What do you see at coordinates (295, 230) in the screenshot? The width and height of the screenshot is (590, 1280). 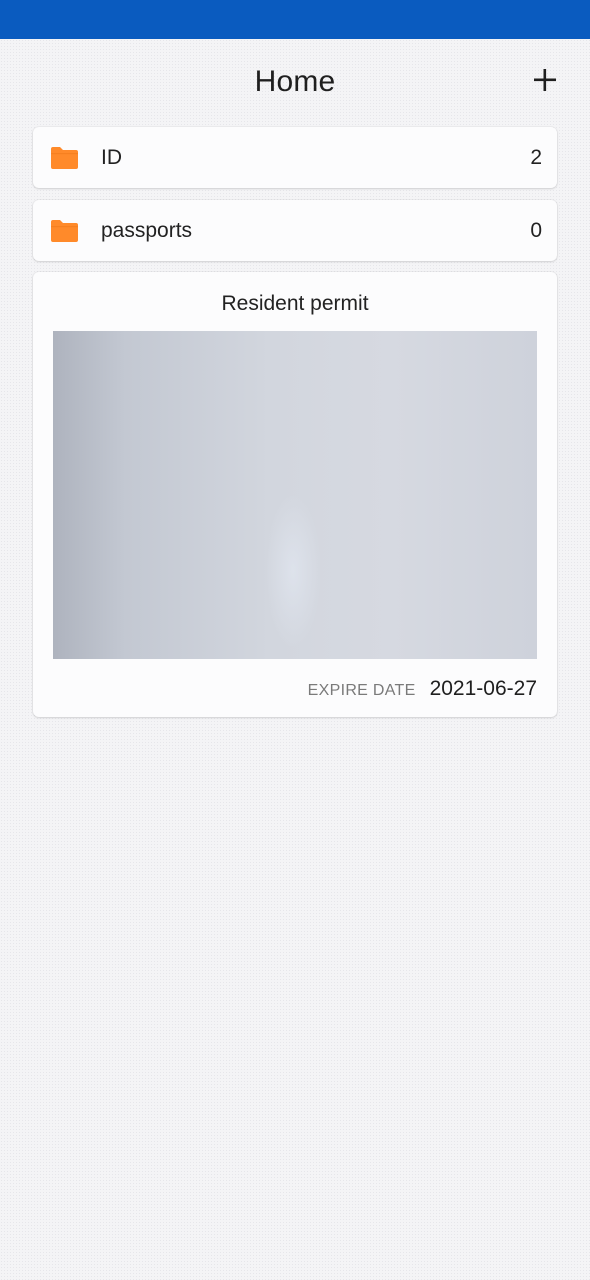 I see `folder-item-passports: passports 0` at bounding box center [295, 230].